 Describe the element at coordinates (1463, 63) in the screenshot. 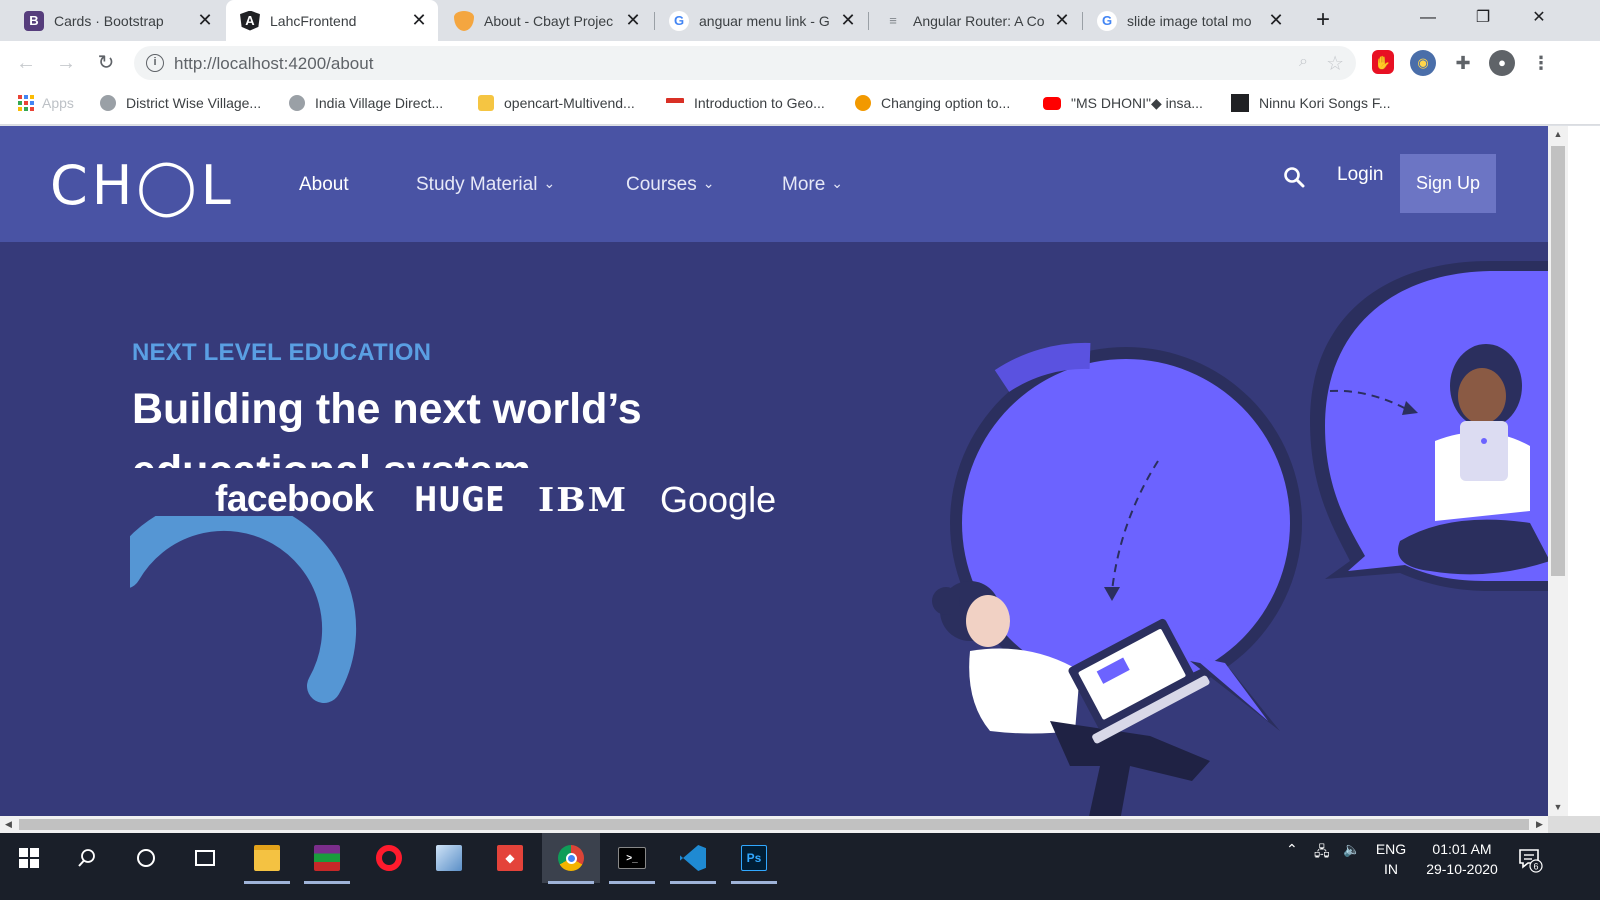

I see `extensions-puzzle-icon: ✚` at that location.